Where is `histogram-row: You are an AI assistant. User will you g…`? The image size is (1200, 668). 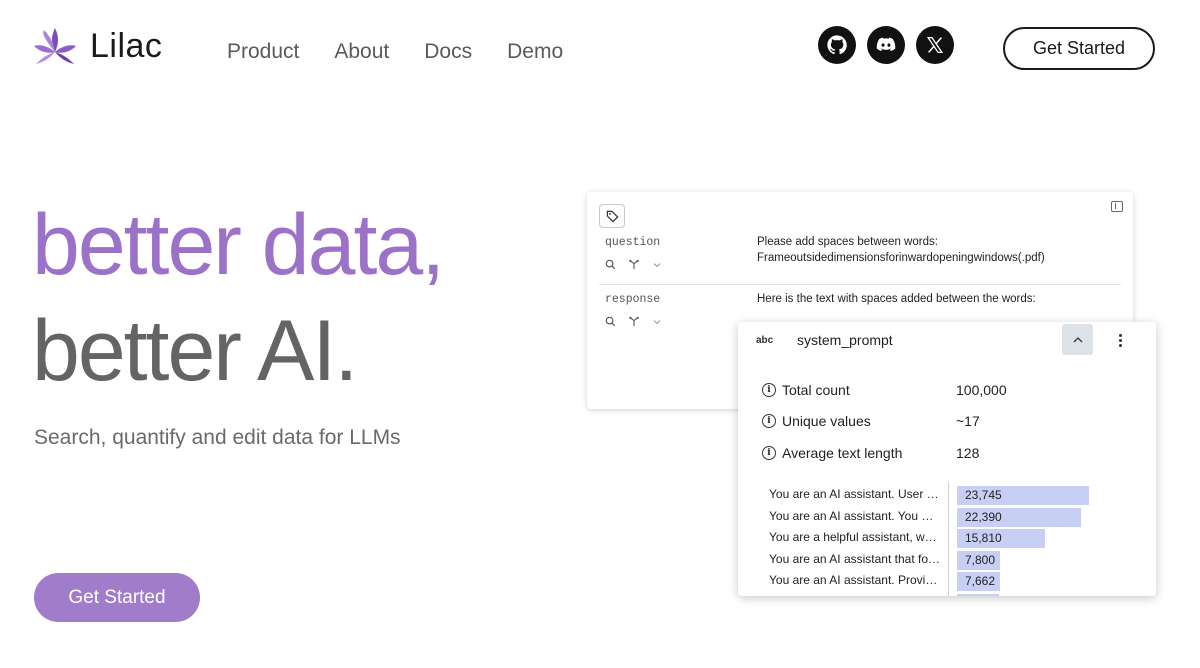
histogram-row: You are an AI assistant. User will you g… is located at coordinates (959, 495).